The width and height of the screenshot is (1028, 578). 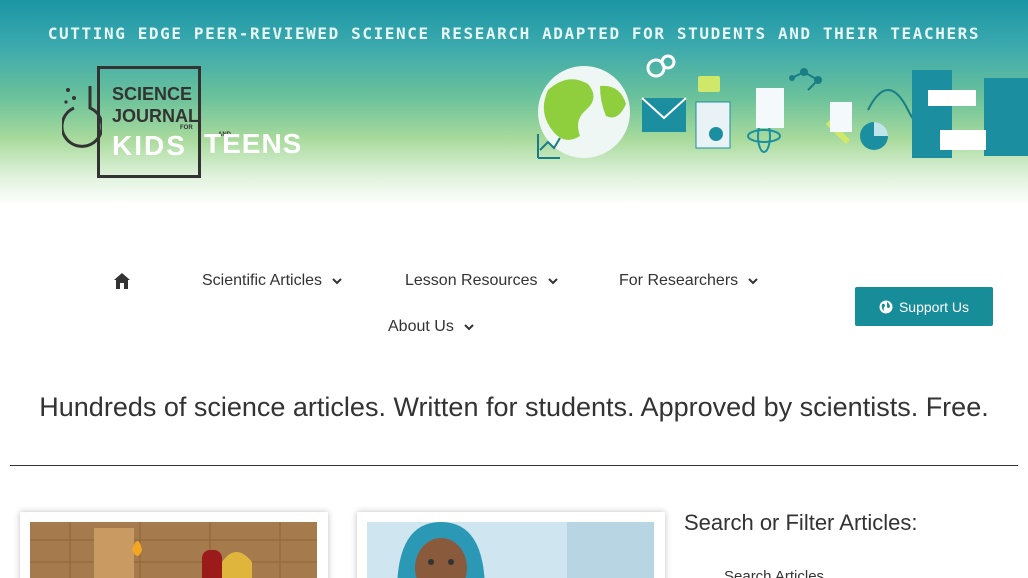 I want to click on nav-label: For Researchers, so click(x=679, y=280).